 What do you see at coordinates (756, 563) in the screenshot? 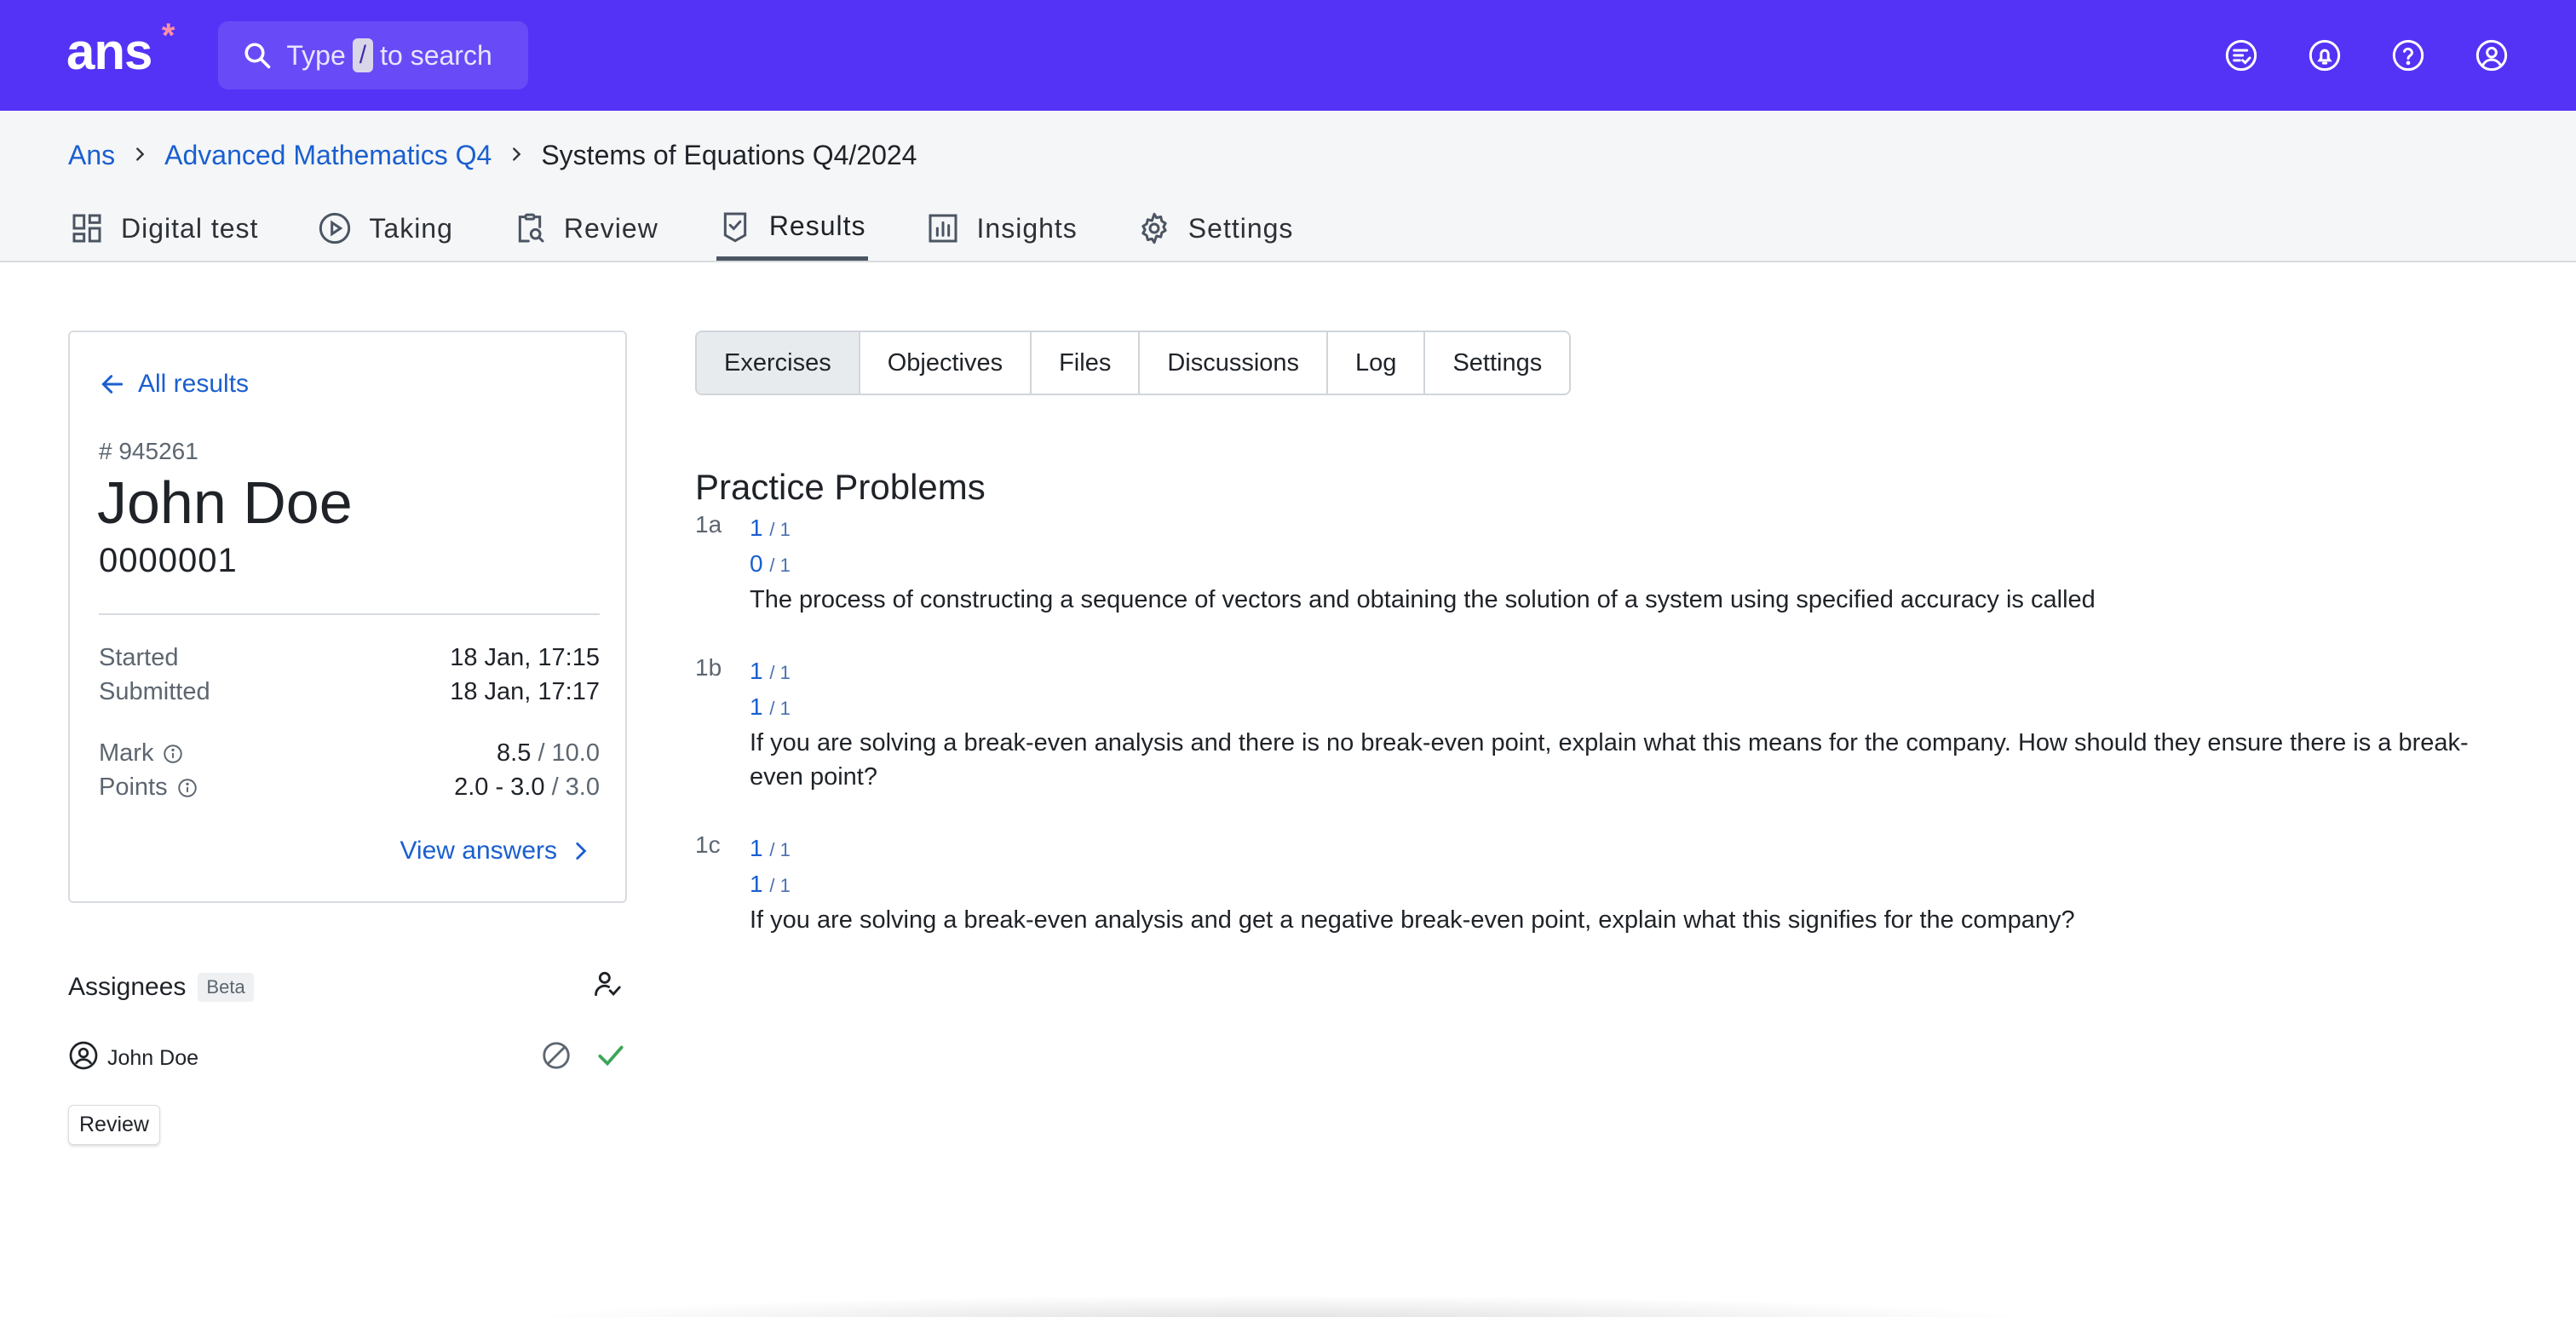
I see `score-value: 0` at bounding box center [756, 563].